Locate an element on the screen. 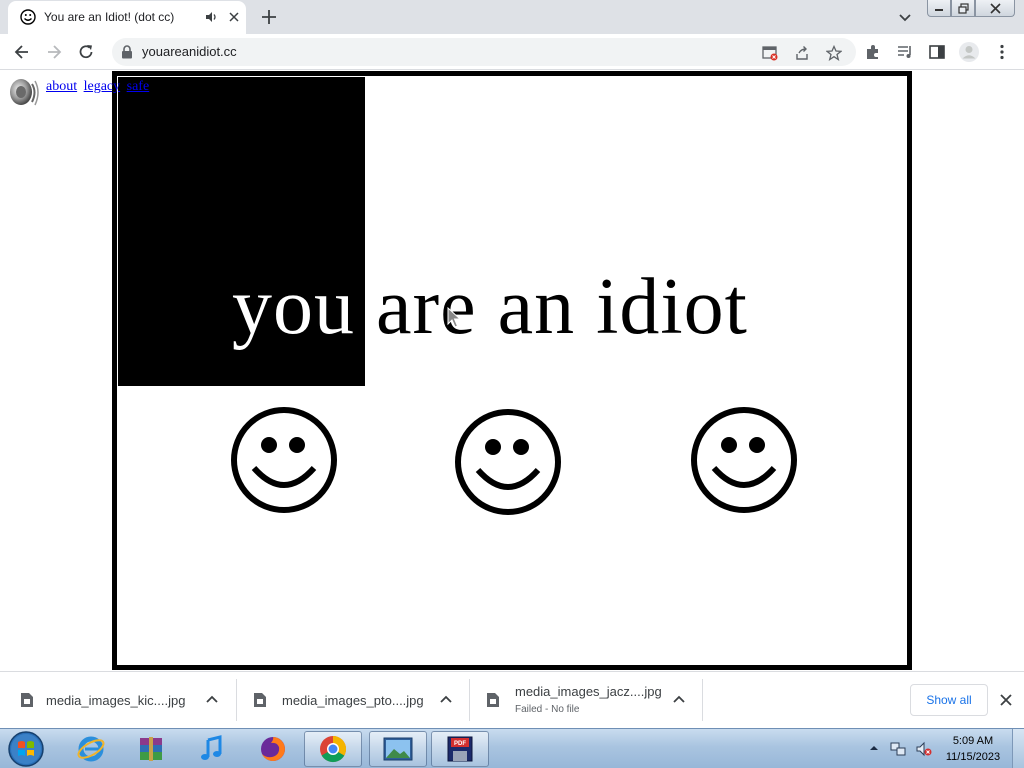 Image resolution: width=1024 pixels, height=768 pixels. close-shelf-icon is located at coordinates (1006, 700).